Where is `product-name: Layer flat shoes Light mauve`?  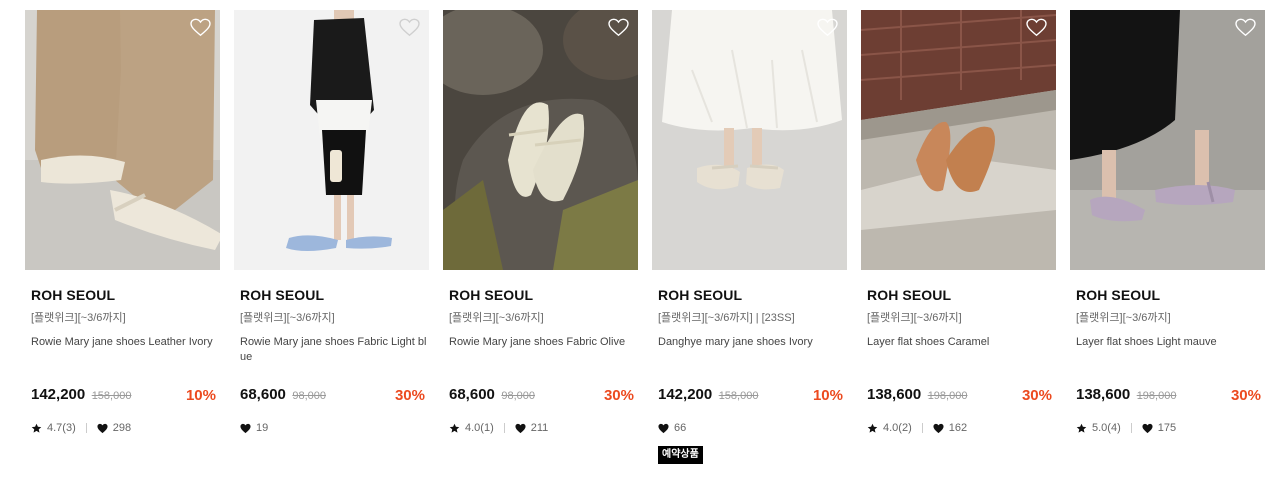 product-name: Layer flat shoes Light mauve is located at coordinates (1167, 351).